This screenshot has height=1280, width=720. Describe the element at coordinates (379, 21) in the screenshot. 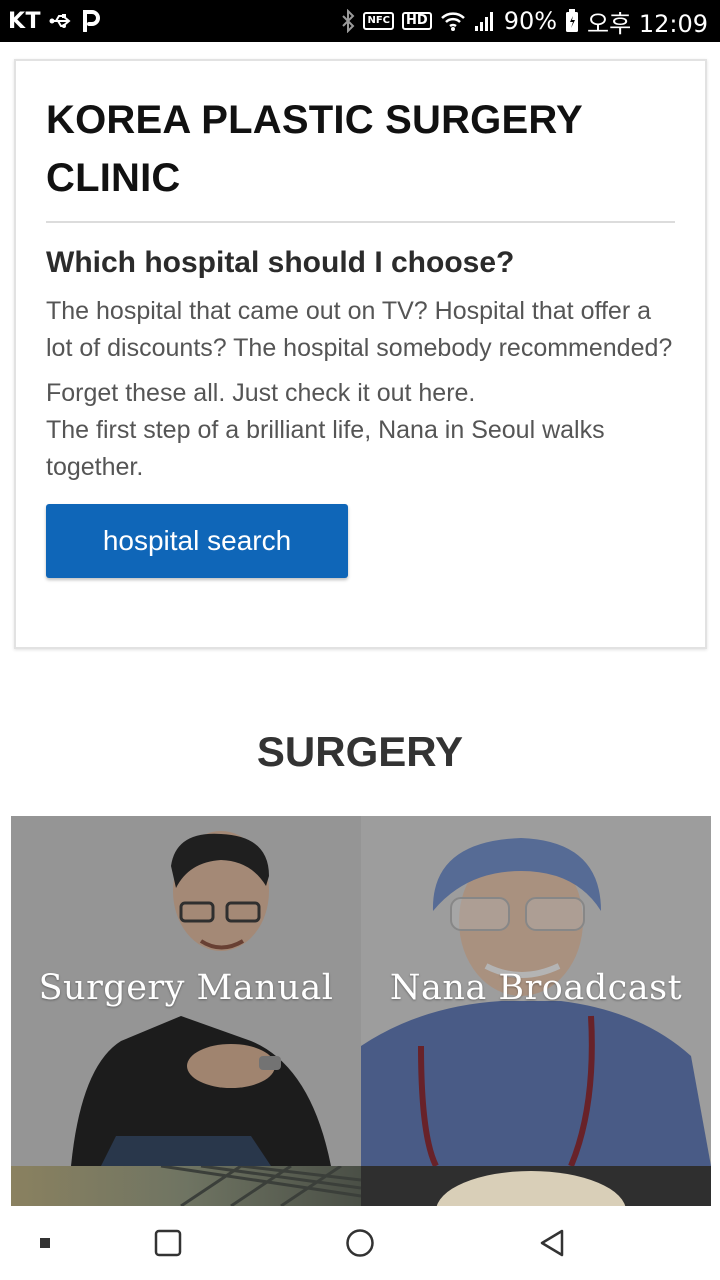

I see `nfc-icon: NFC` at that location.